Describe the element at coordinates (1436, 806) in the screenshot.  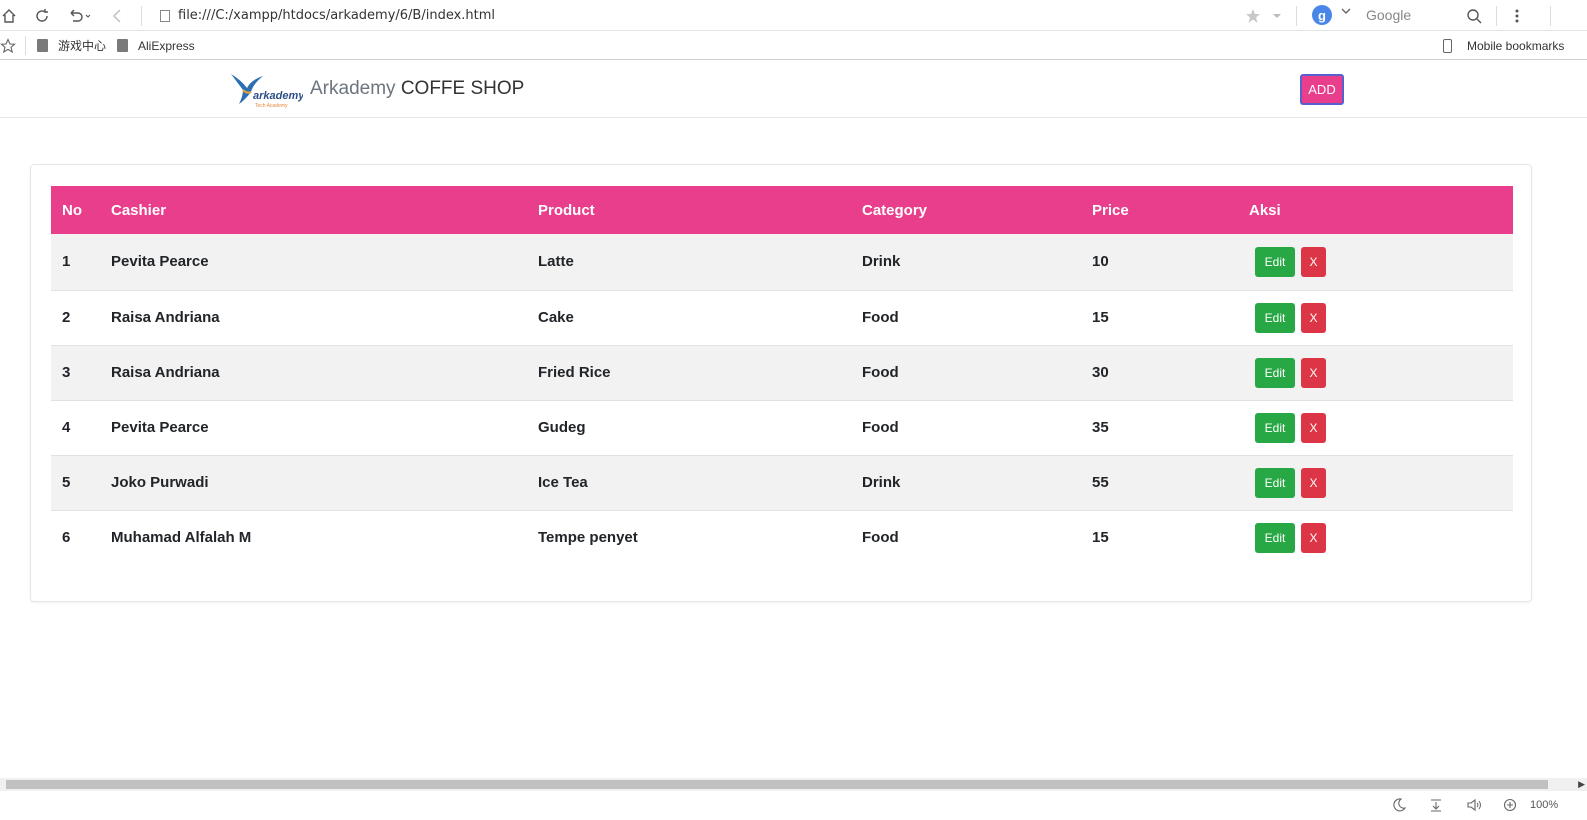
I see `download-icon` at that location.